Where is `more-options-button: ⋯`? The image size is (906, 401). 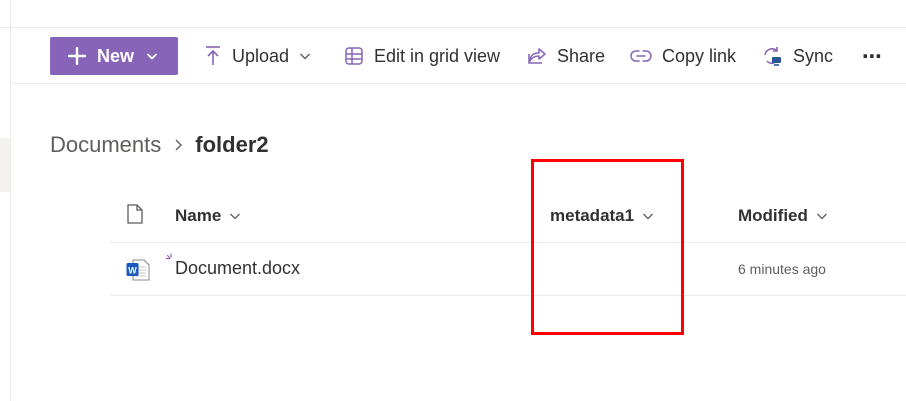
more-options-button: ⋯ is located at coordinates (872, 56).